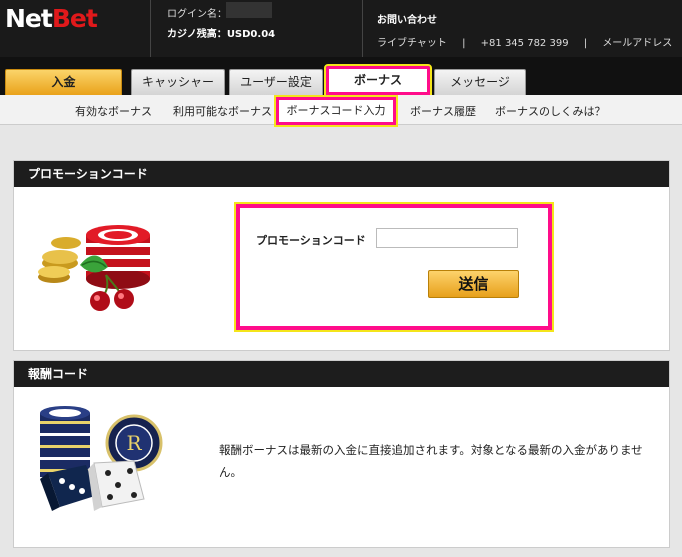  What do you see at coordinates (394, 267) in the screenshot?
I see `promo-code-form: プロモーションコード 送信` at bounding box center [394, 267].